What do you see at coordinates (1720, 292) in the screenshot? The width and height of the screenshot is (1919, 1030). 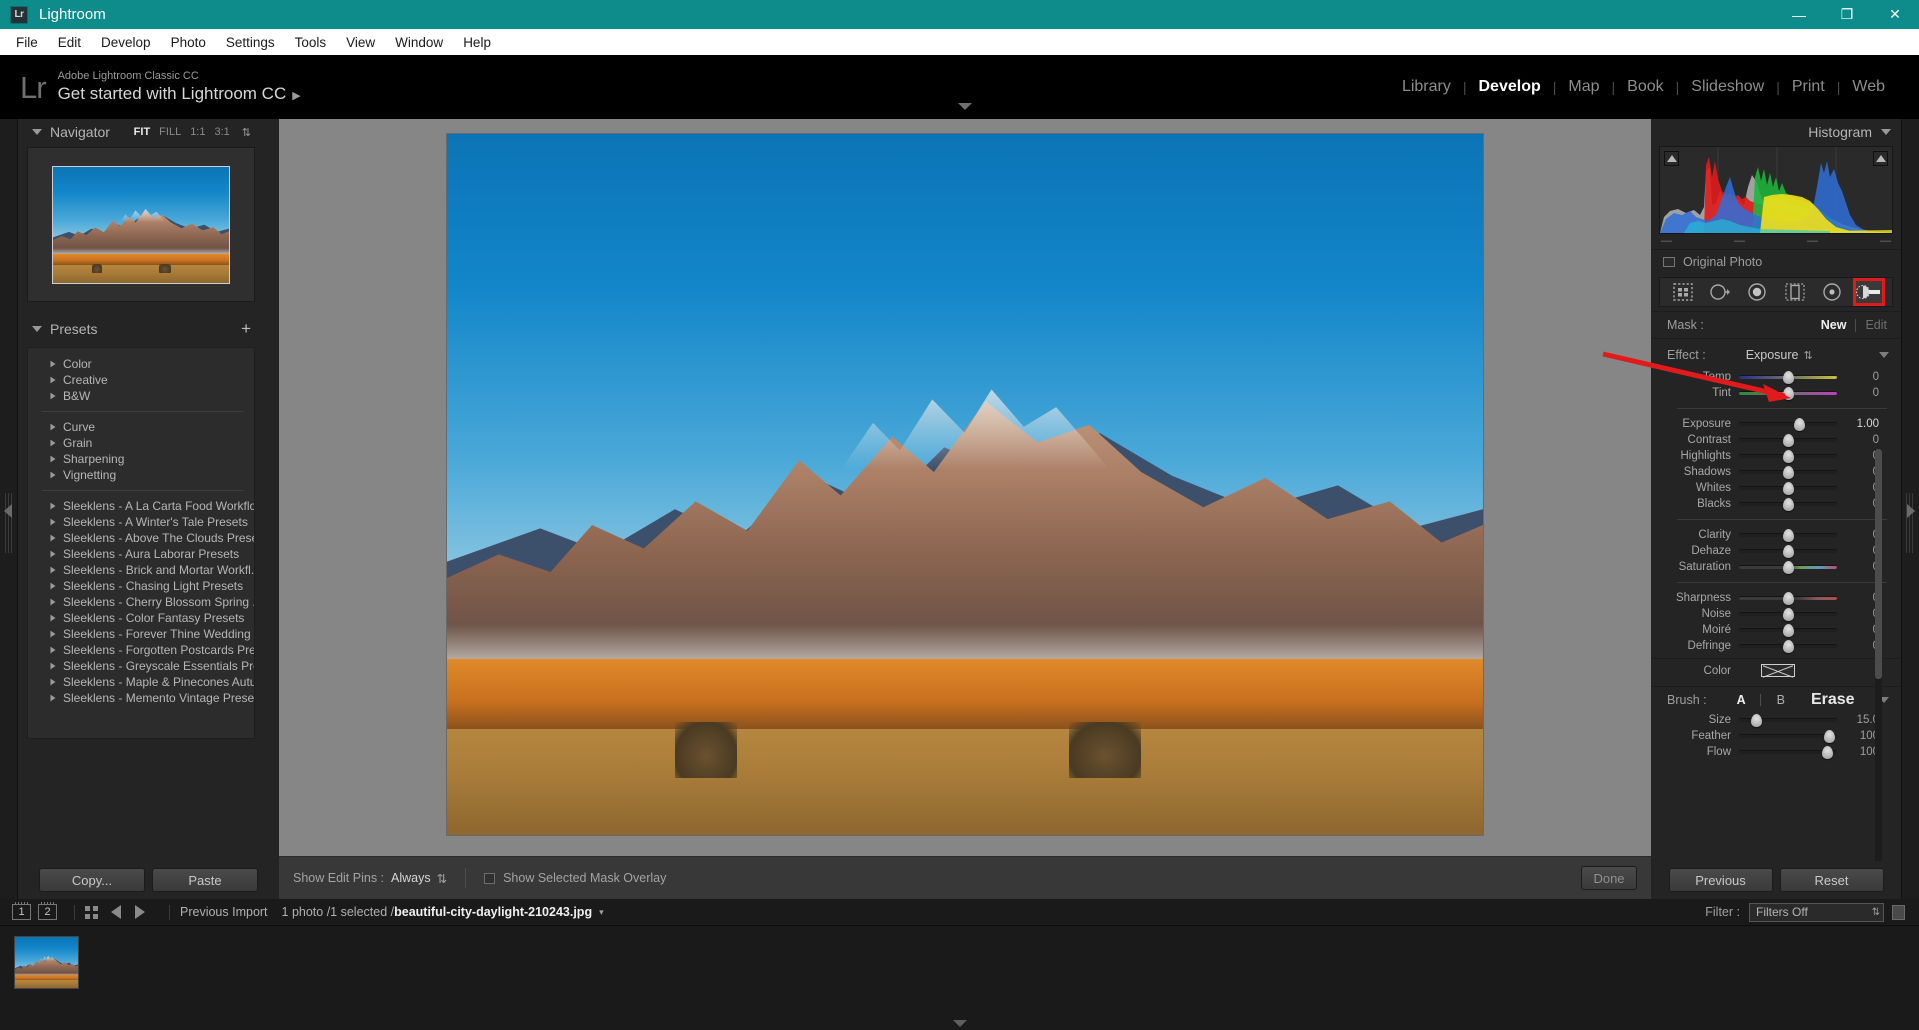 I see `radial-filter-tool-icon` at bounding box center [1720, 292].